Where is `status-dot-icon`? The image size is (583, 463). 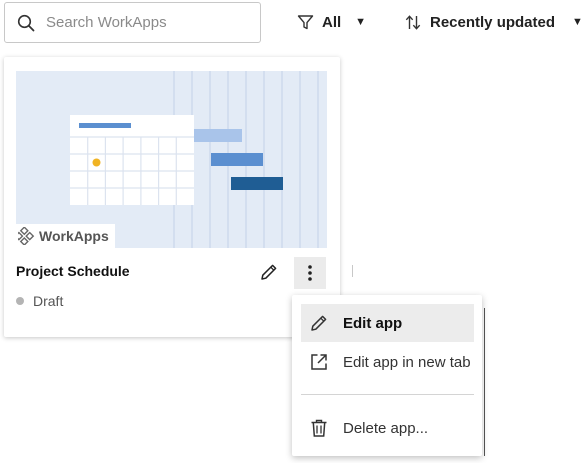
status-dot-icon is located at coordinates (20, 301).